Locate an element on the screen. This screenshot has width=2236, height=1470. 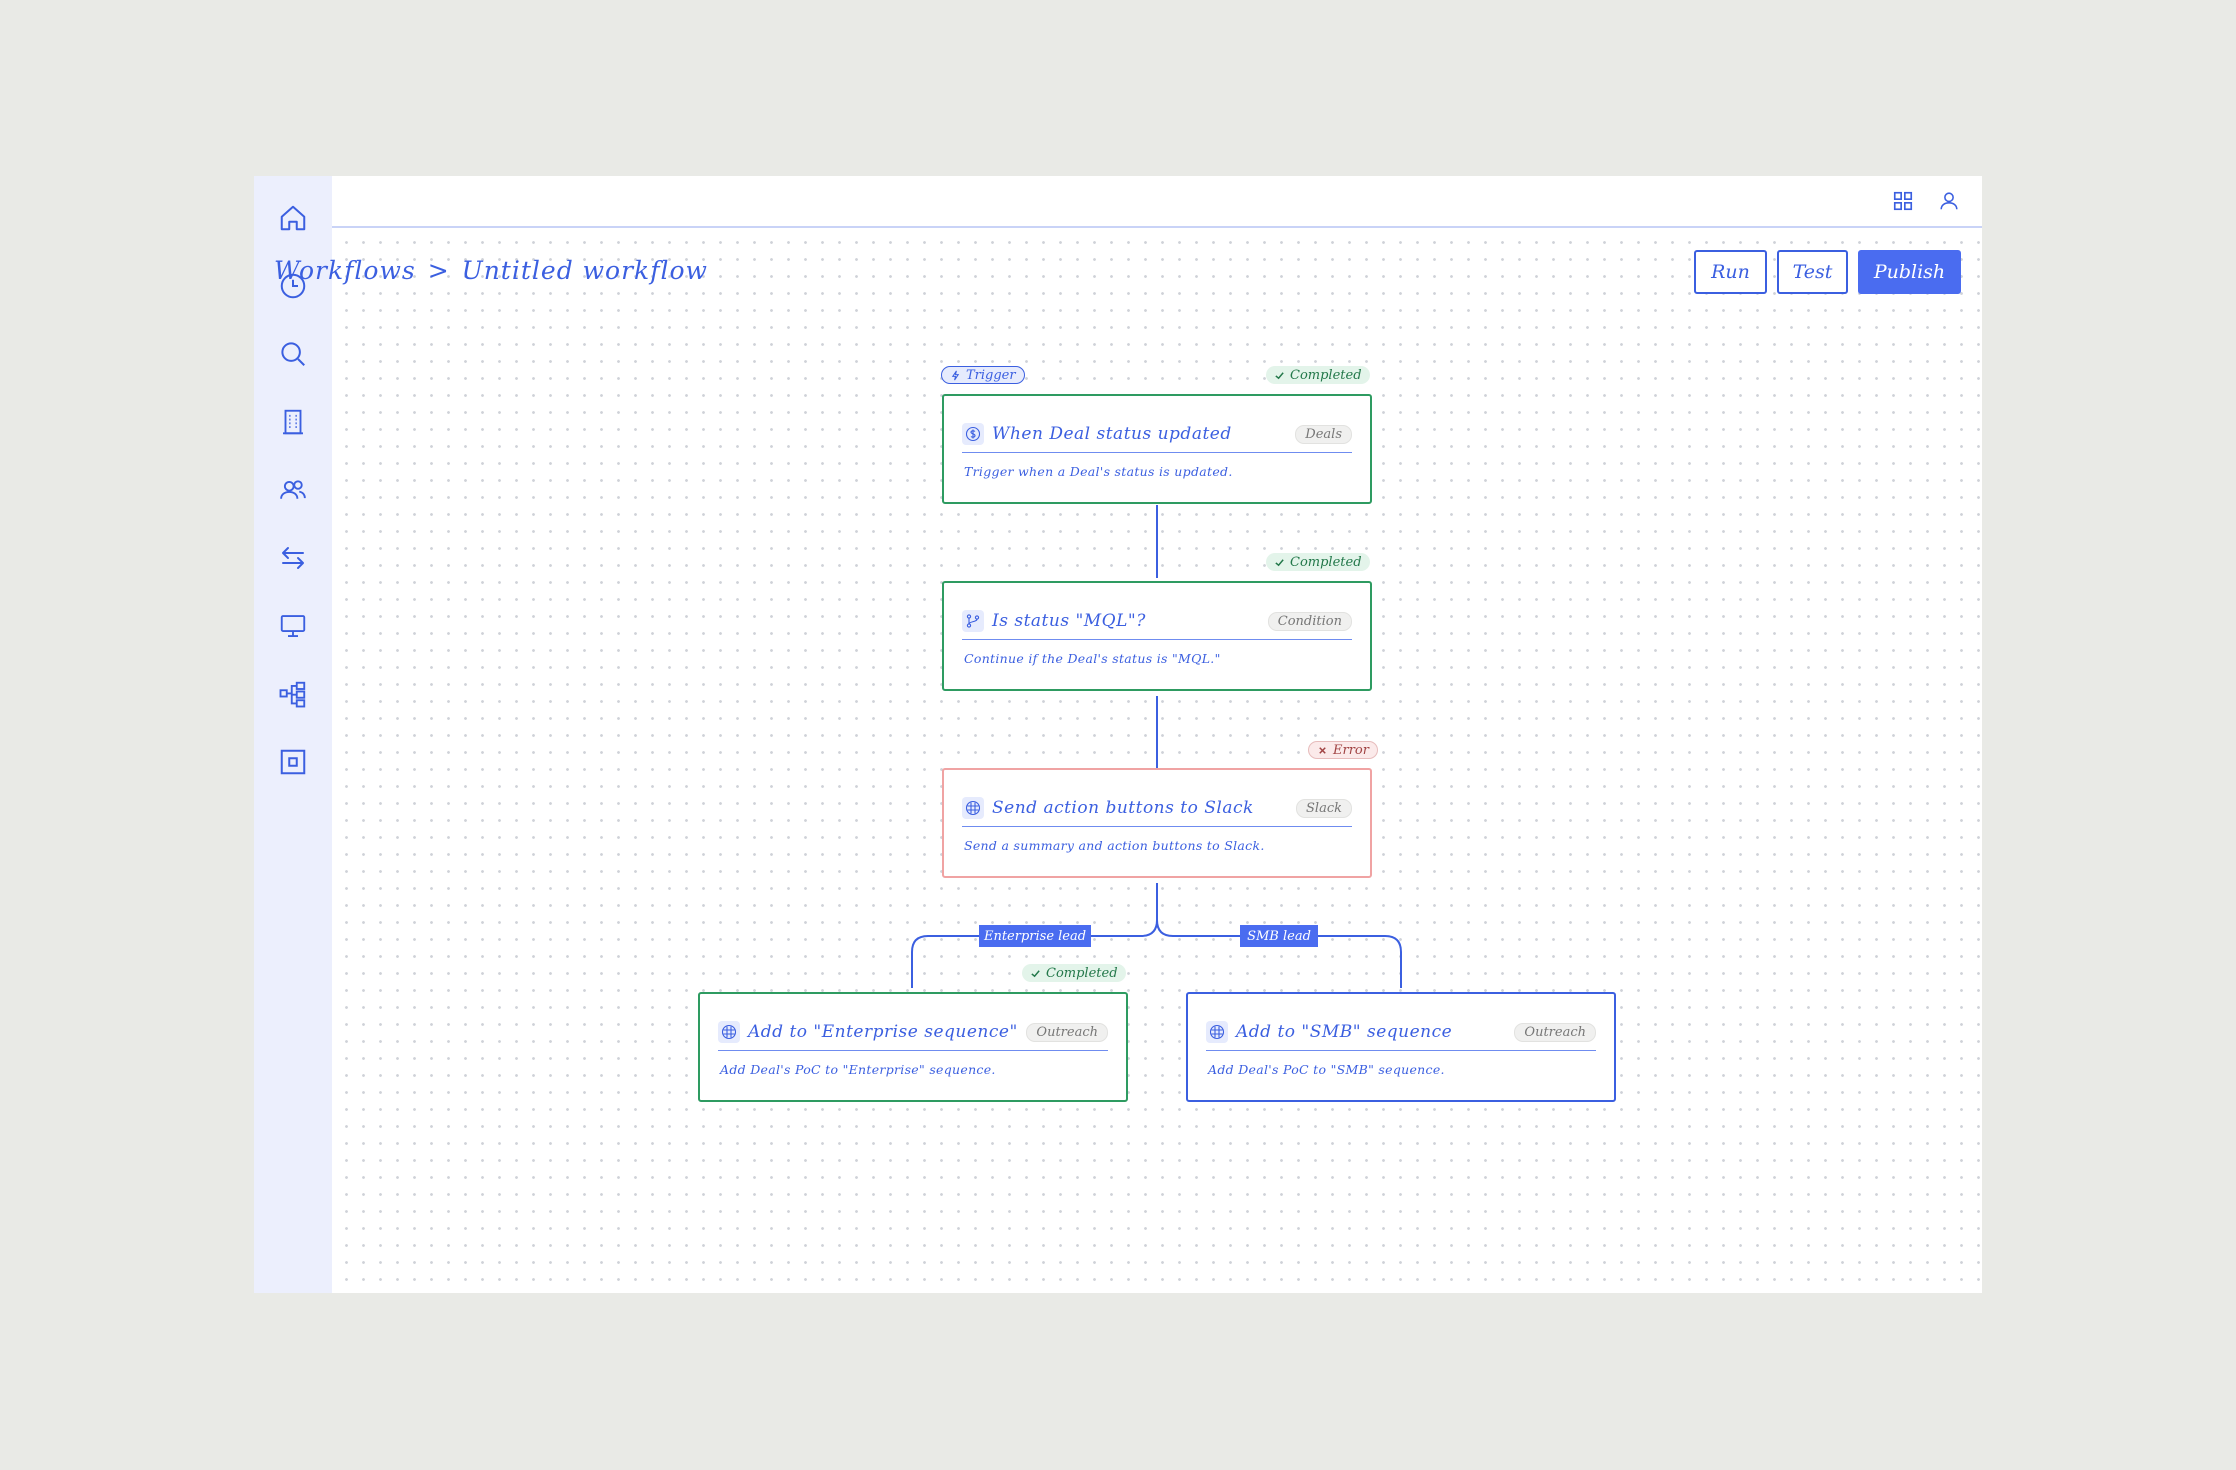
monitor-icon is located at coordinates (293, 626).